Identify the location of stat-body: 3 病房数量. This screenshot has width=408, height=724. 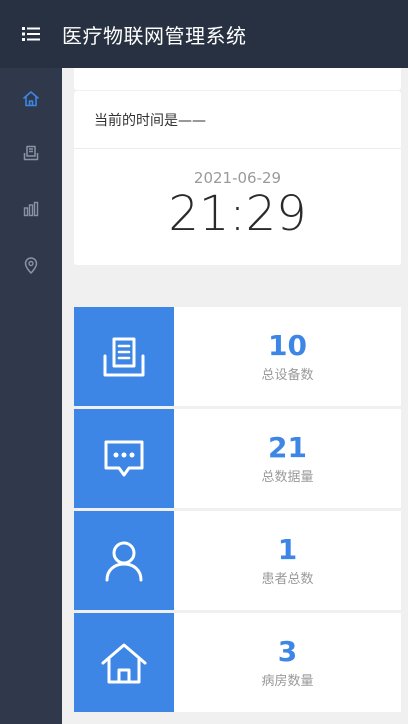
(287, 662).